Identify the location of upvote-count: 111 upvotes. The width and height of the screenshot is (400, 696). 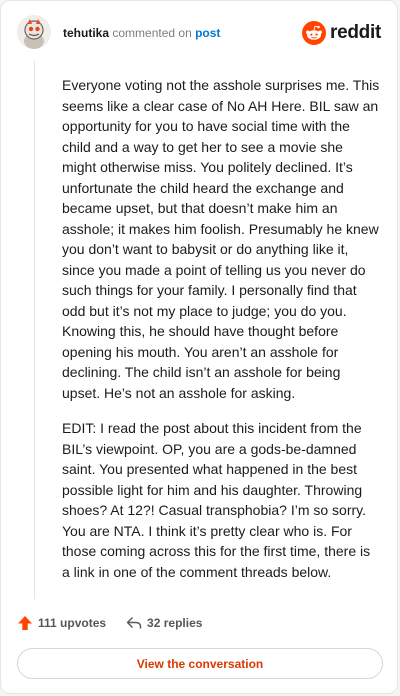
(61, 623).